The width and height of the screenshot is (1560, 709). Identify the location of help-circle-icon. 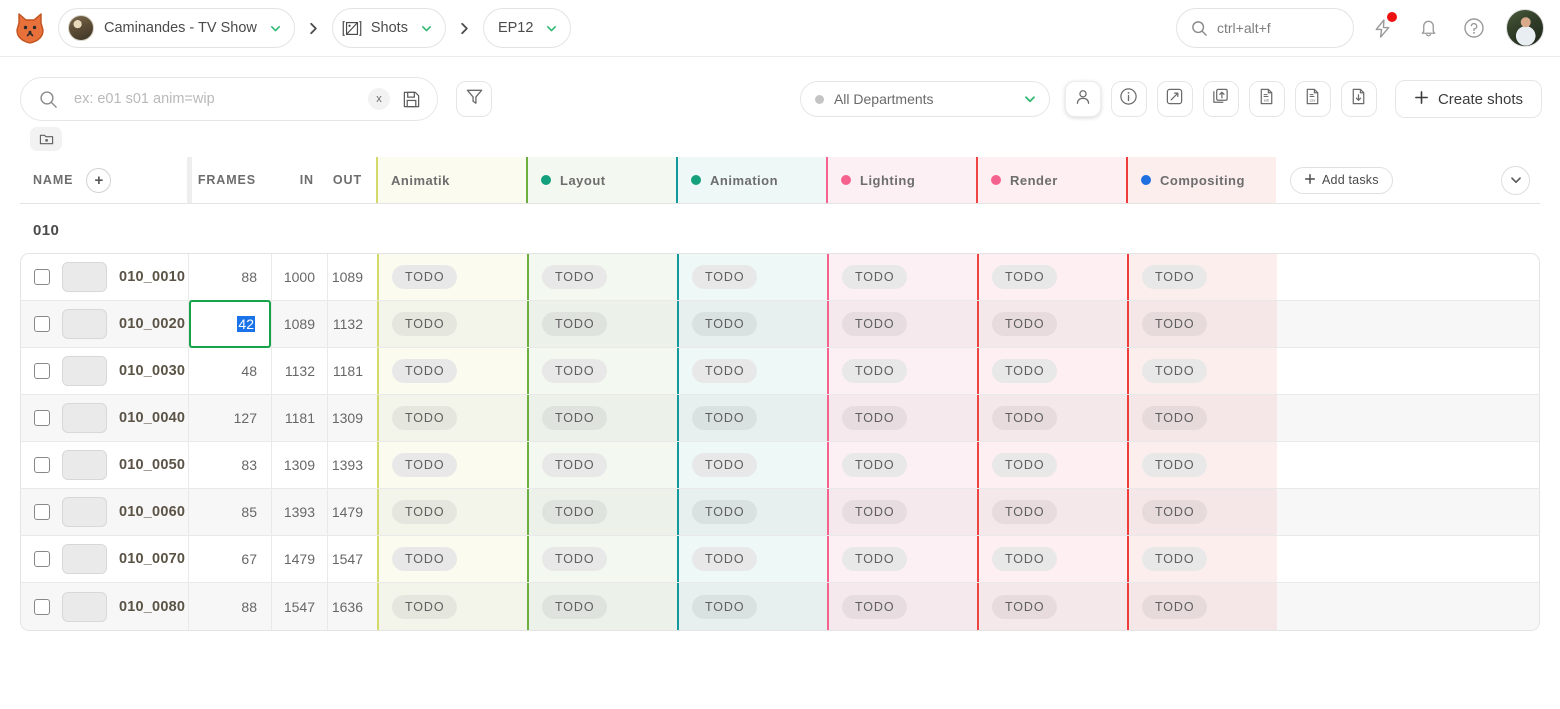
(1474, 28).